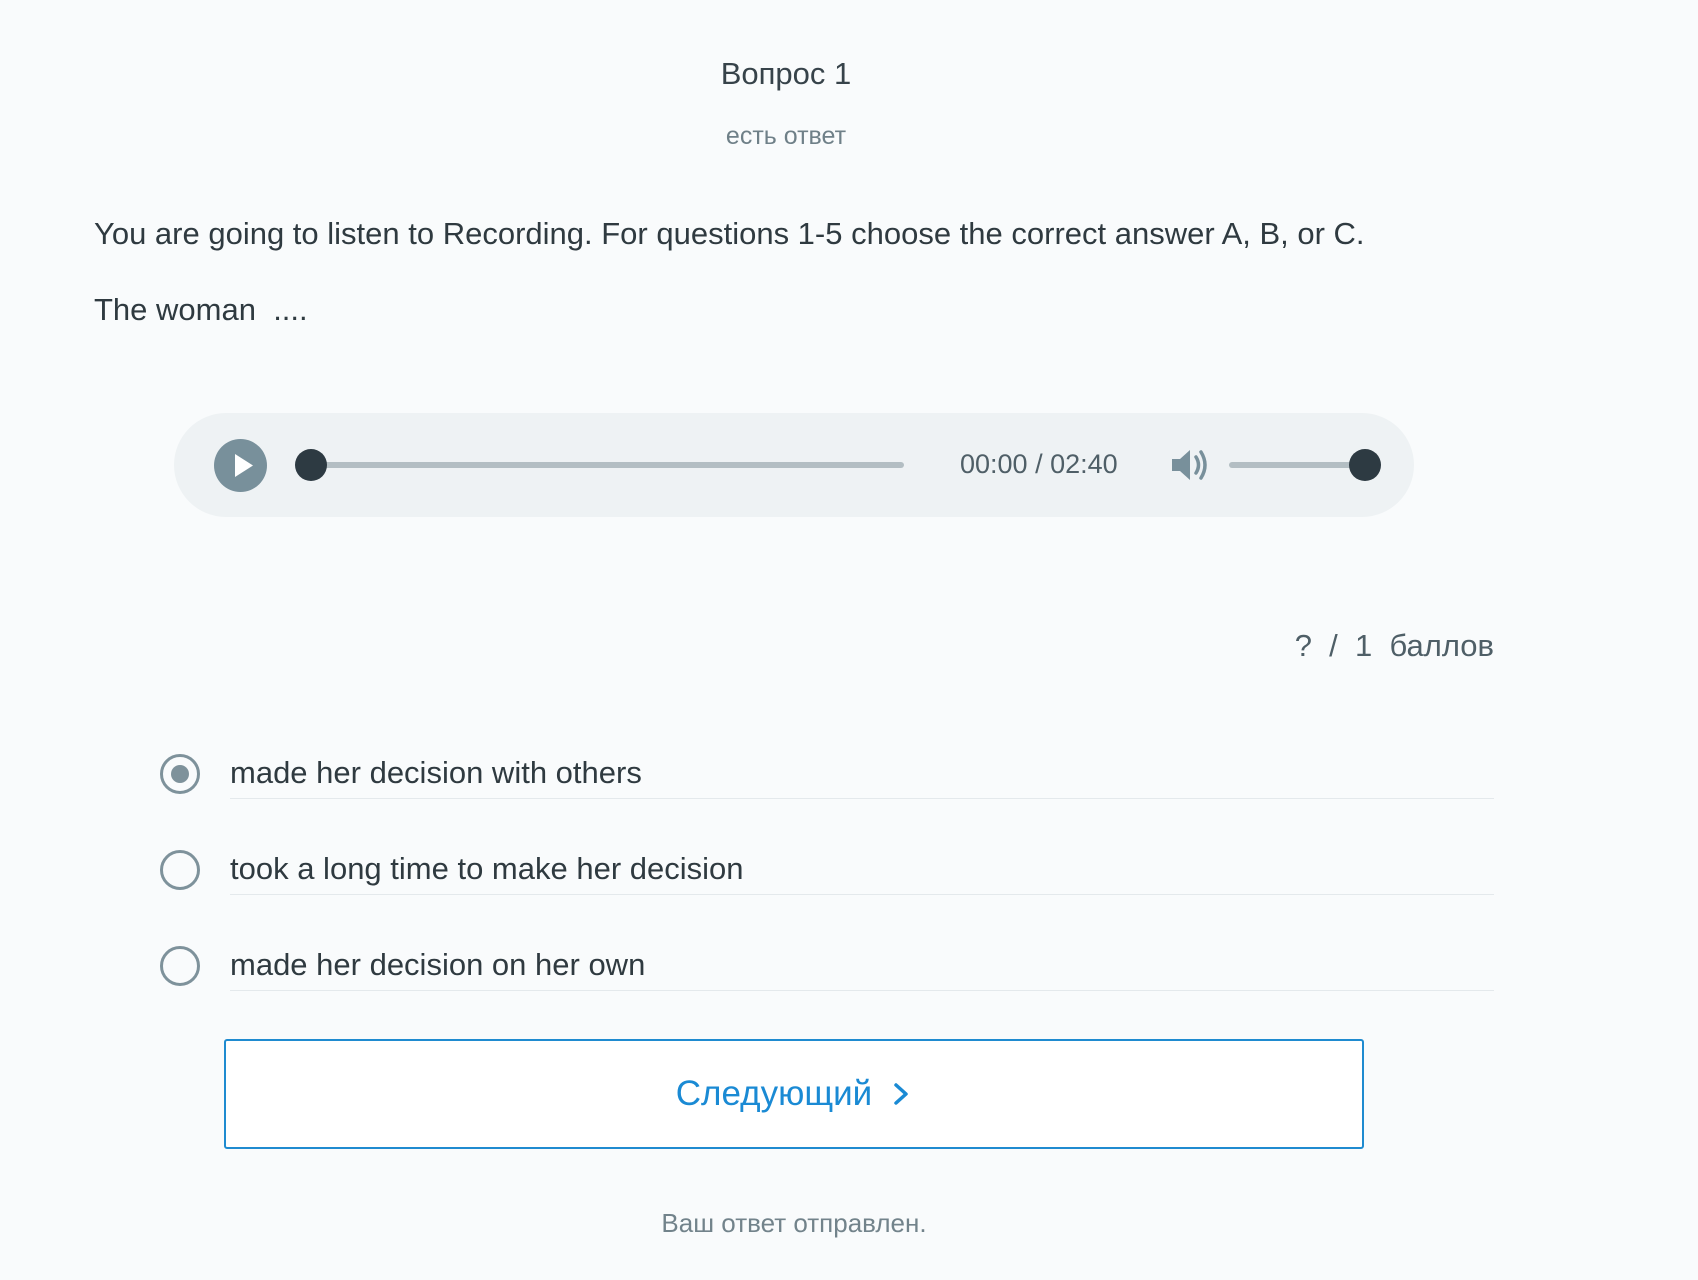  Describe the element at coordinates (437, 965) in the screenshot. I see `answer-option-label: made her decision on her own` at that location.